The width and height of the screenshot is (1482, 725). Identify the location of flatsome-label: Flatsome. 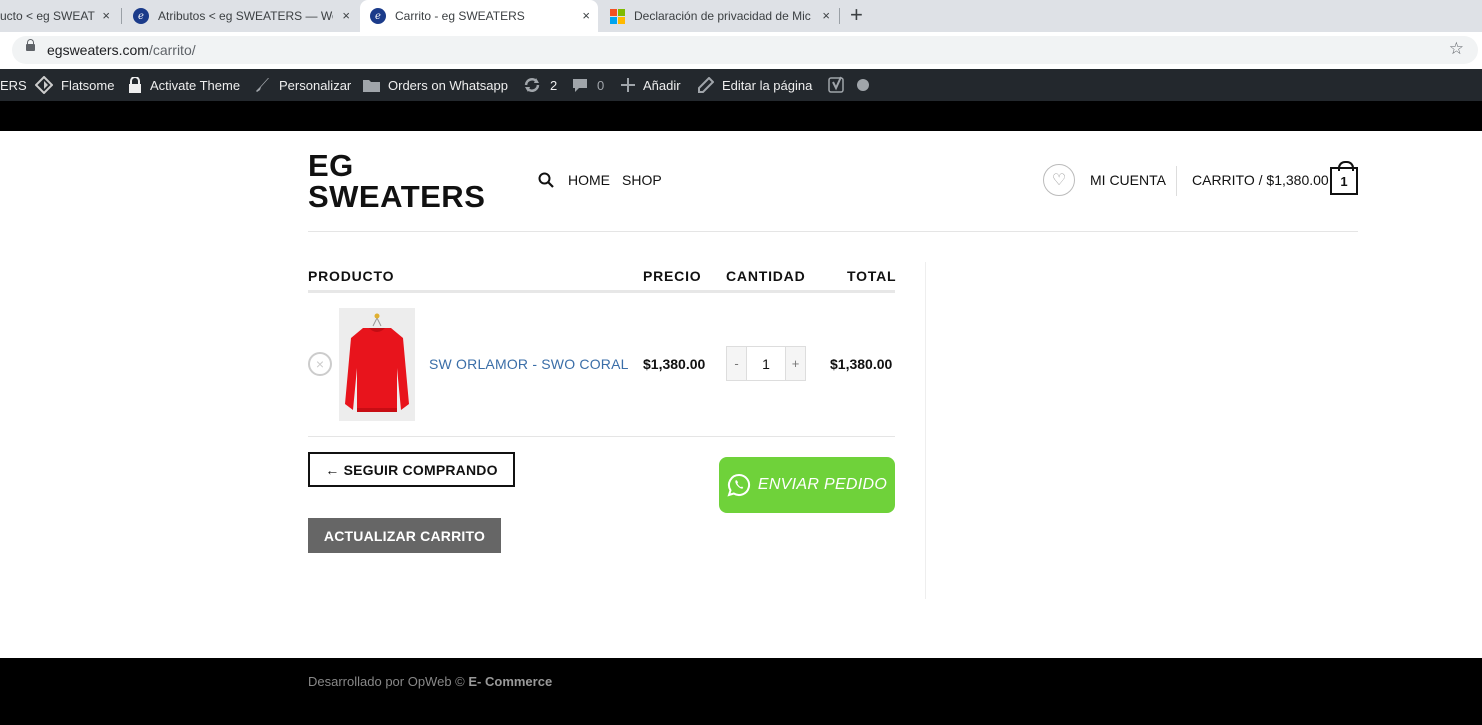
(88, 85).